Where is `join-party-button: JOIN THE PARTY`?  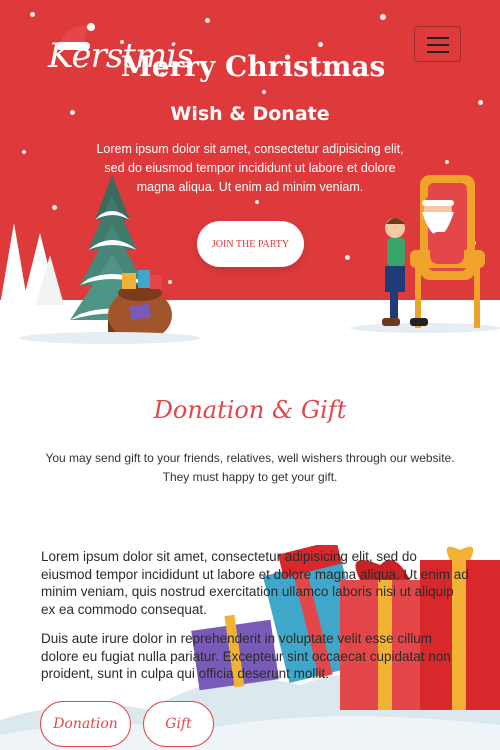
join-party-button: JOIN THE PARTY is located at coordinates (250, 244).